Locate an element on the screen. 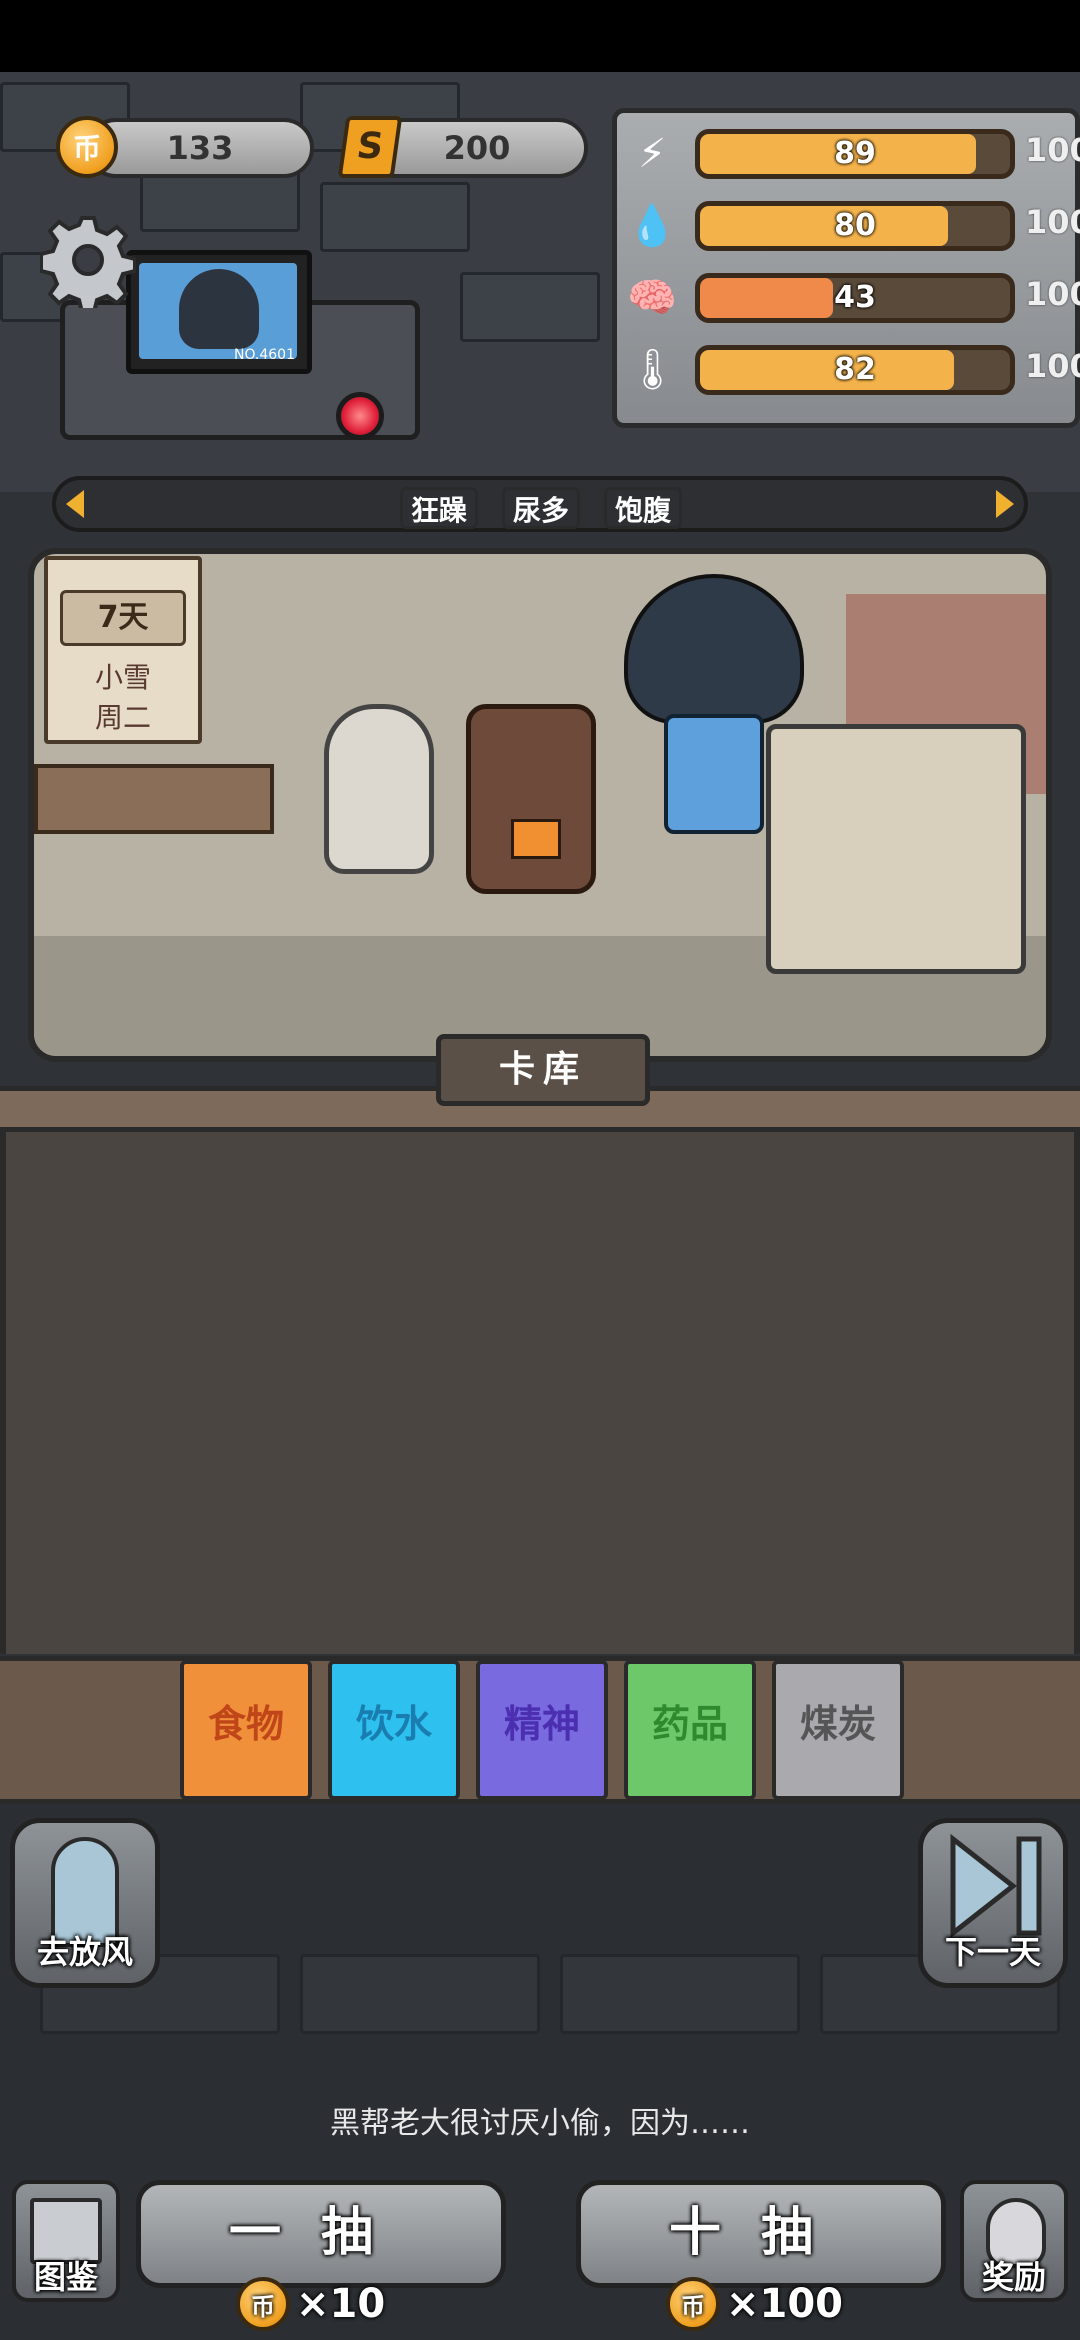 Image resolution: width=1080 pixels, height=2340 pixels. energy-icon: ⚡ is located at coordinates (652, 154).